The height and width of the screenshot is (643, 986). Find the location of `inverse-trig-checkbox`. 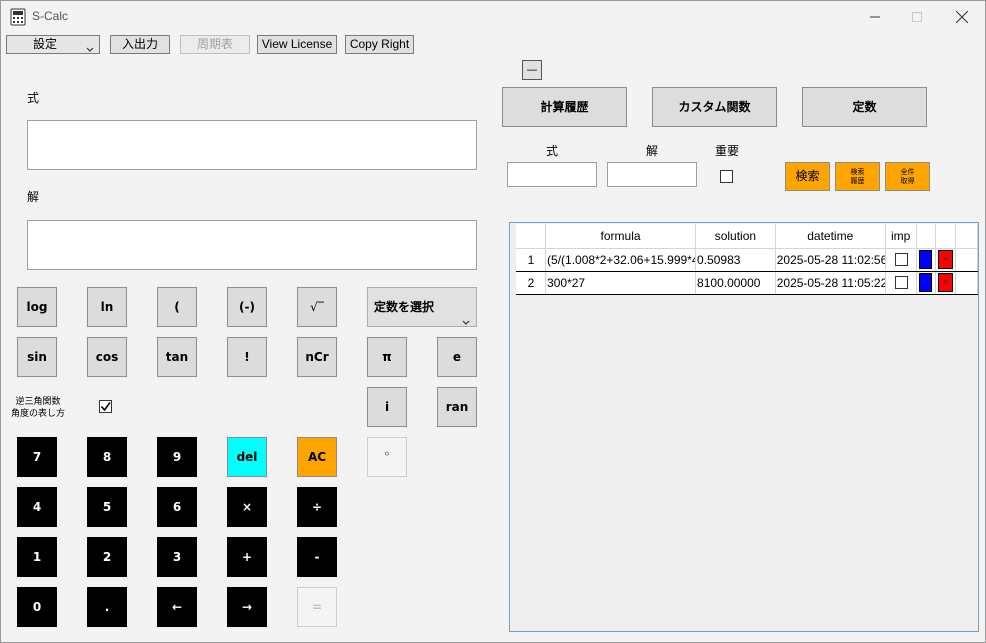

inverse-trig-checkbox is located at coordinates (105, 406).